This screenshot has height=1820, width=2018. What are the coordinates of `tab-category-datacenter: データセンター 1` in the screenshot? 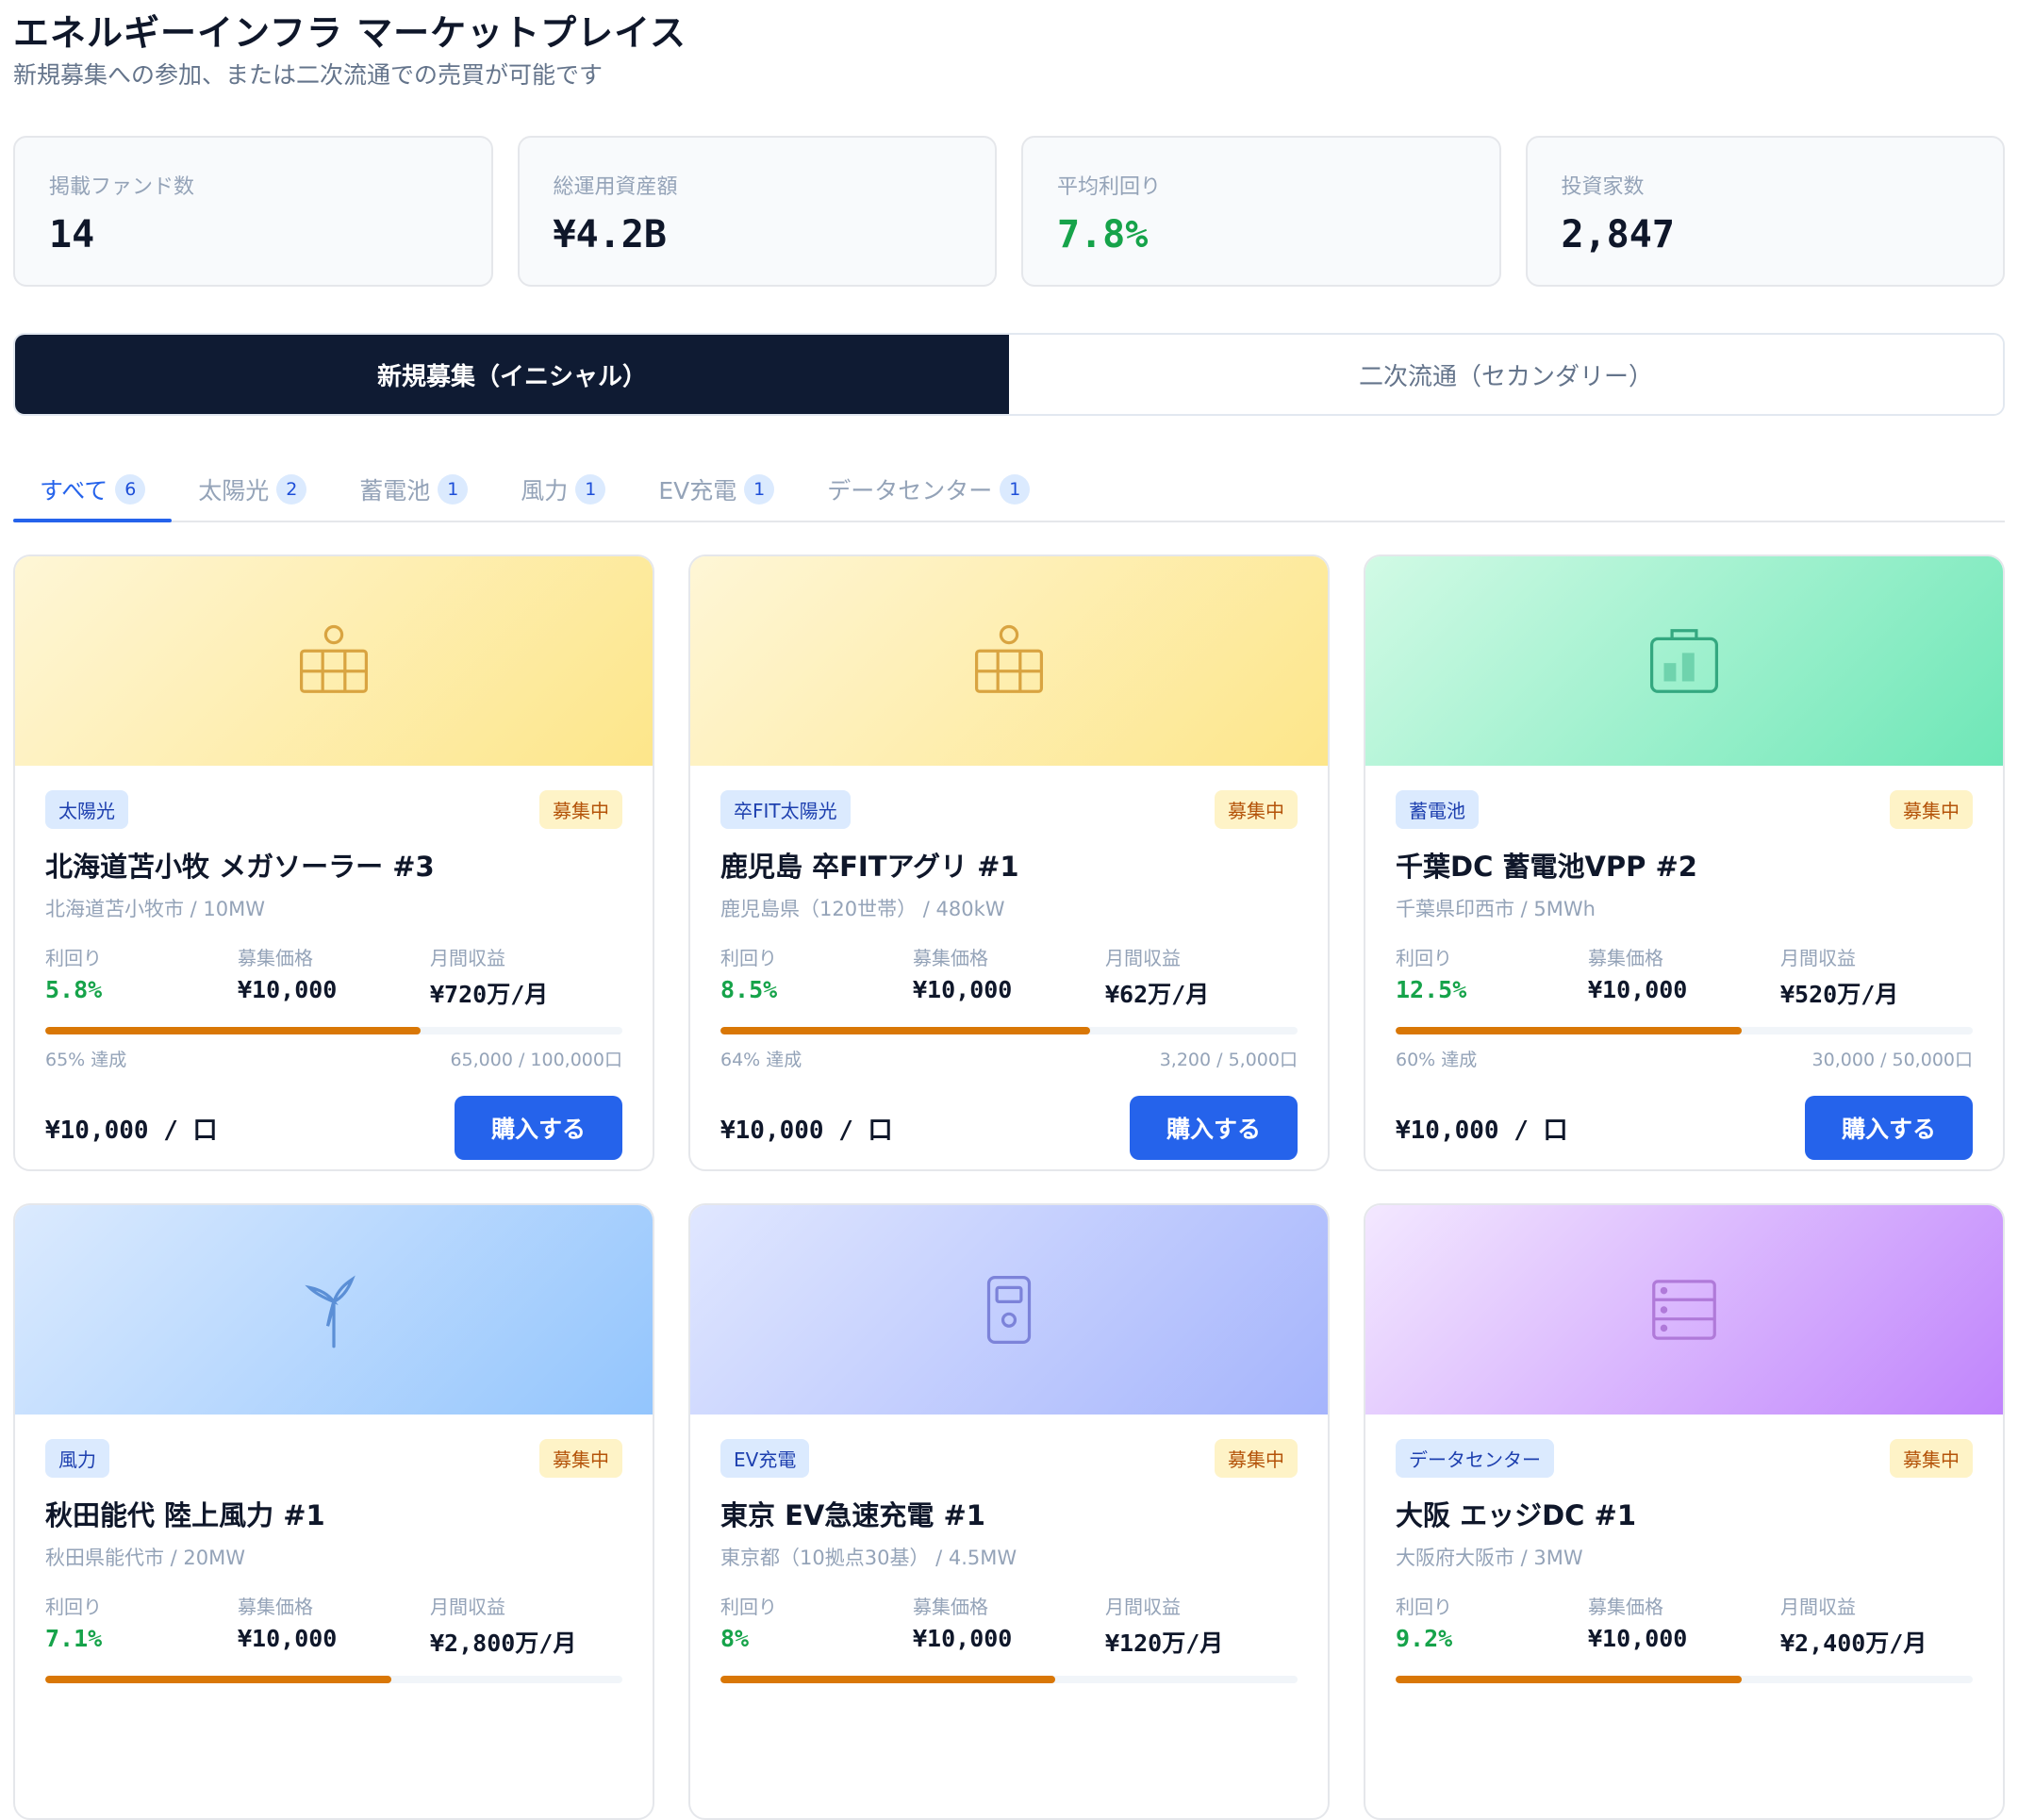 It's located at (928, 489).